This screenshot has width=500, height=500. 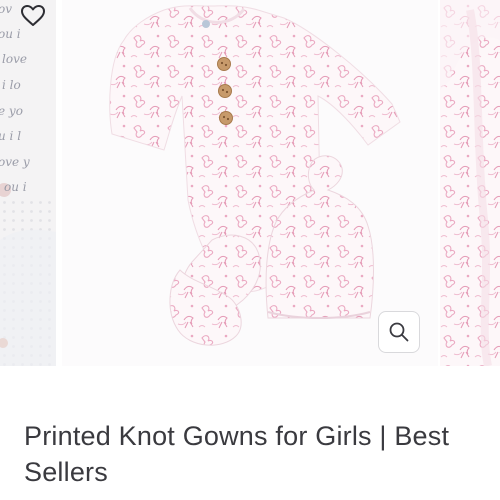 I want to click on product-photo-next, so click(x=470, y=183).